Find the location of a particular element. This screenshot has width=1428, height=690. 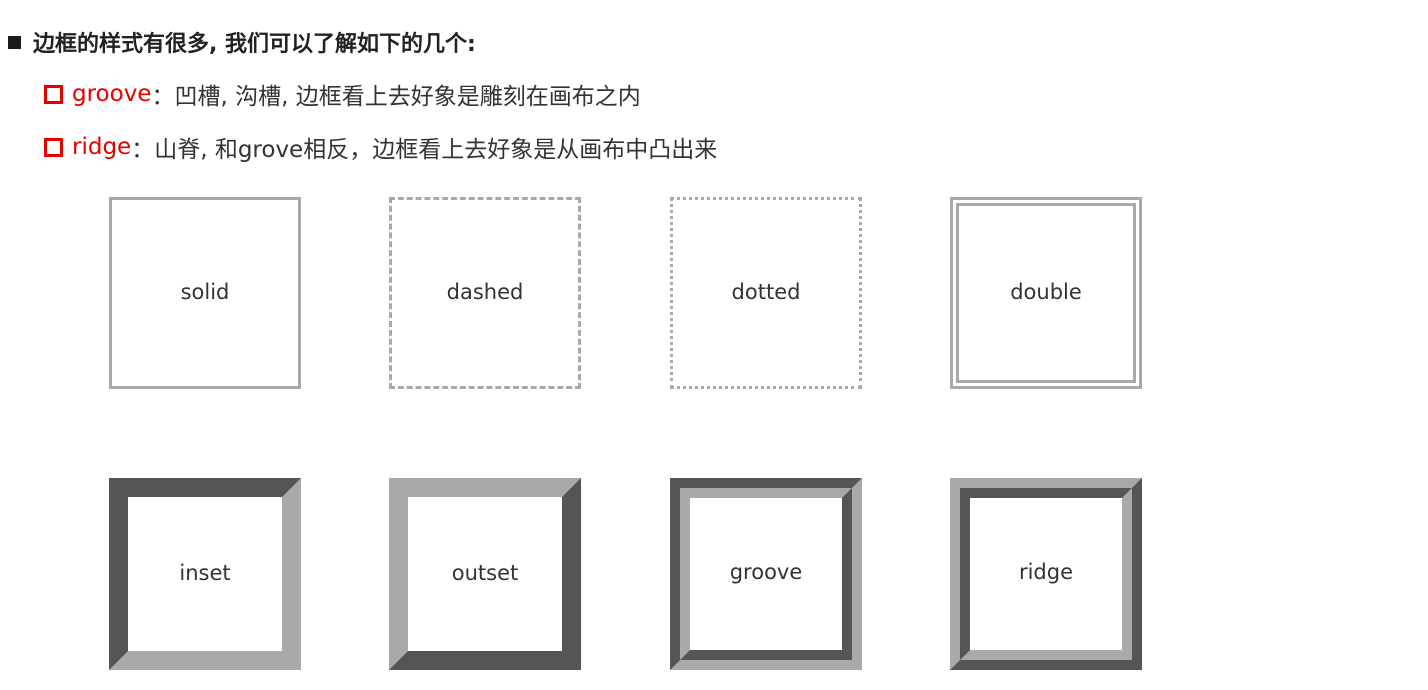

box-label: dashed is located at coordinates (485, 292).